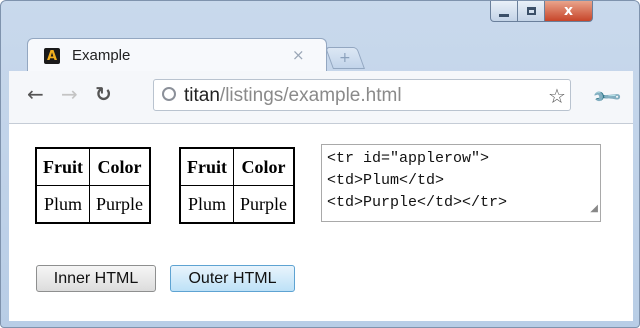 This screenshot has width=640, height=328. Describe the element at coordinates (310, 95) in the screenshot. I see `url-path: /listings/example.html` at that location.